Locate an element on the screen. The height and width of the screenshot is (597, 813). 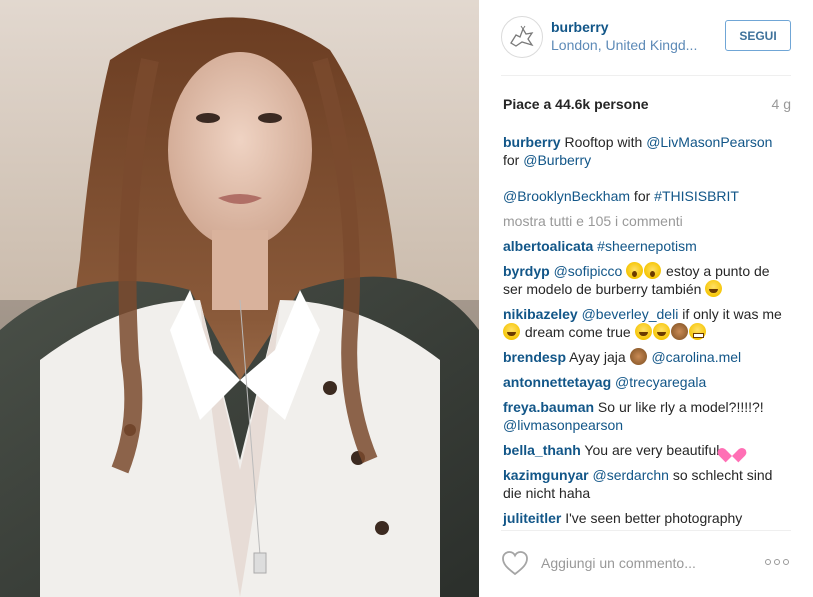
caption-username: burberry is located at coordinates (532, 142).